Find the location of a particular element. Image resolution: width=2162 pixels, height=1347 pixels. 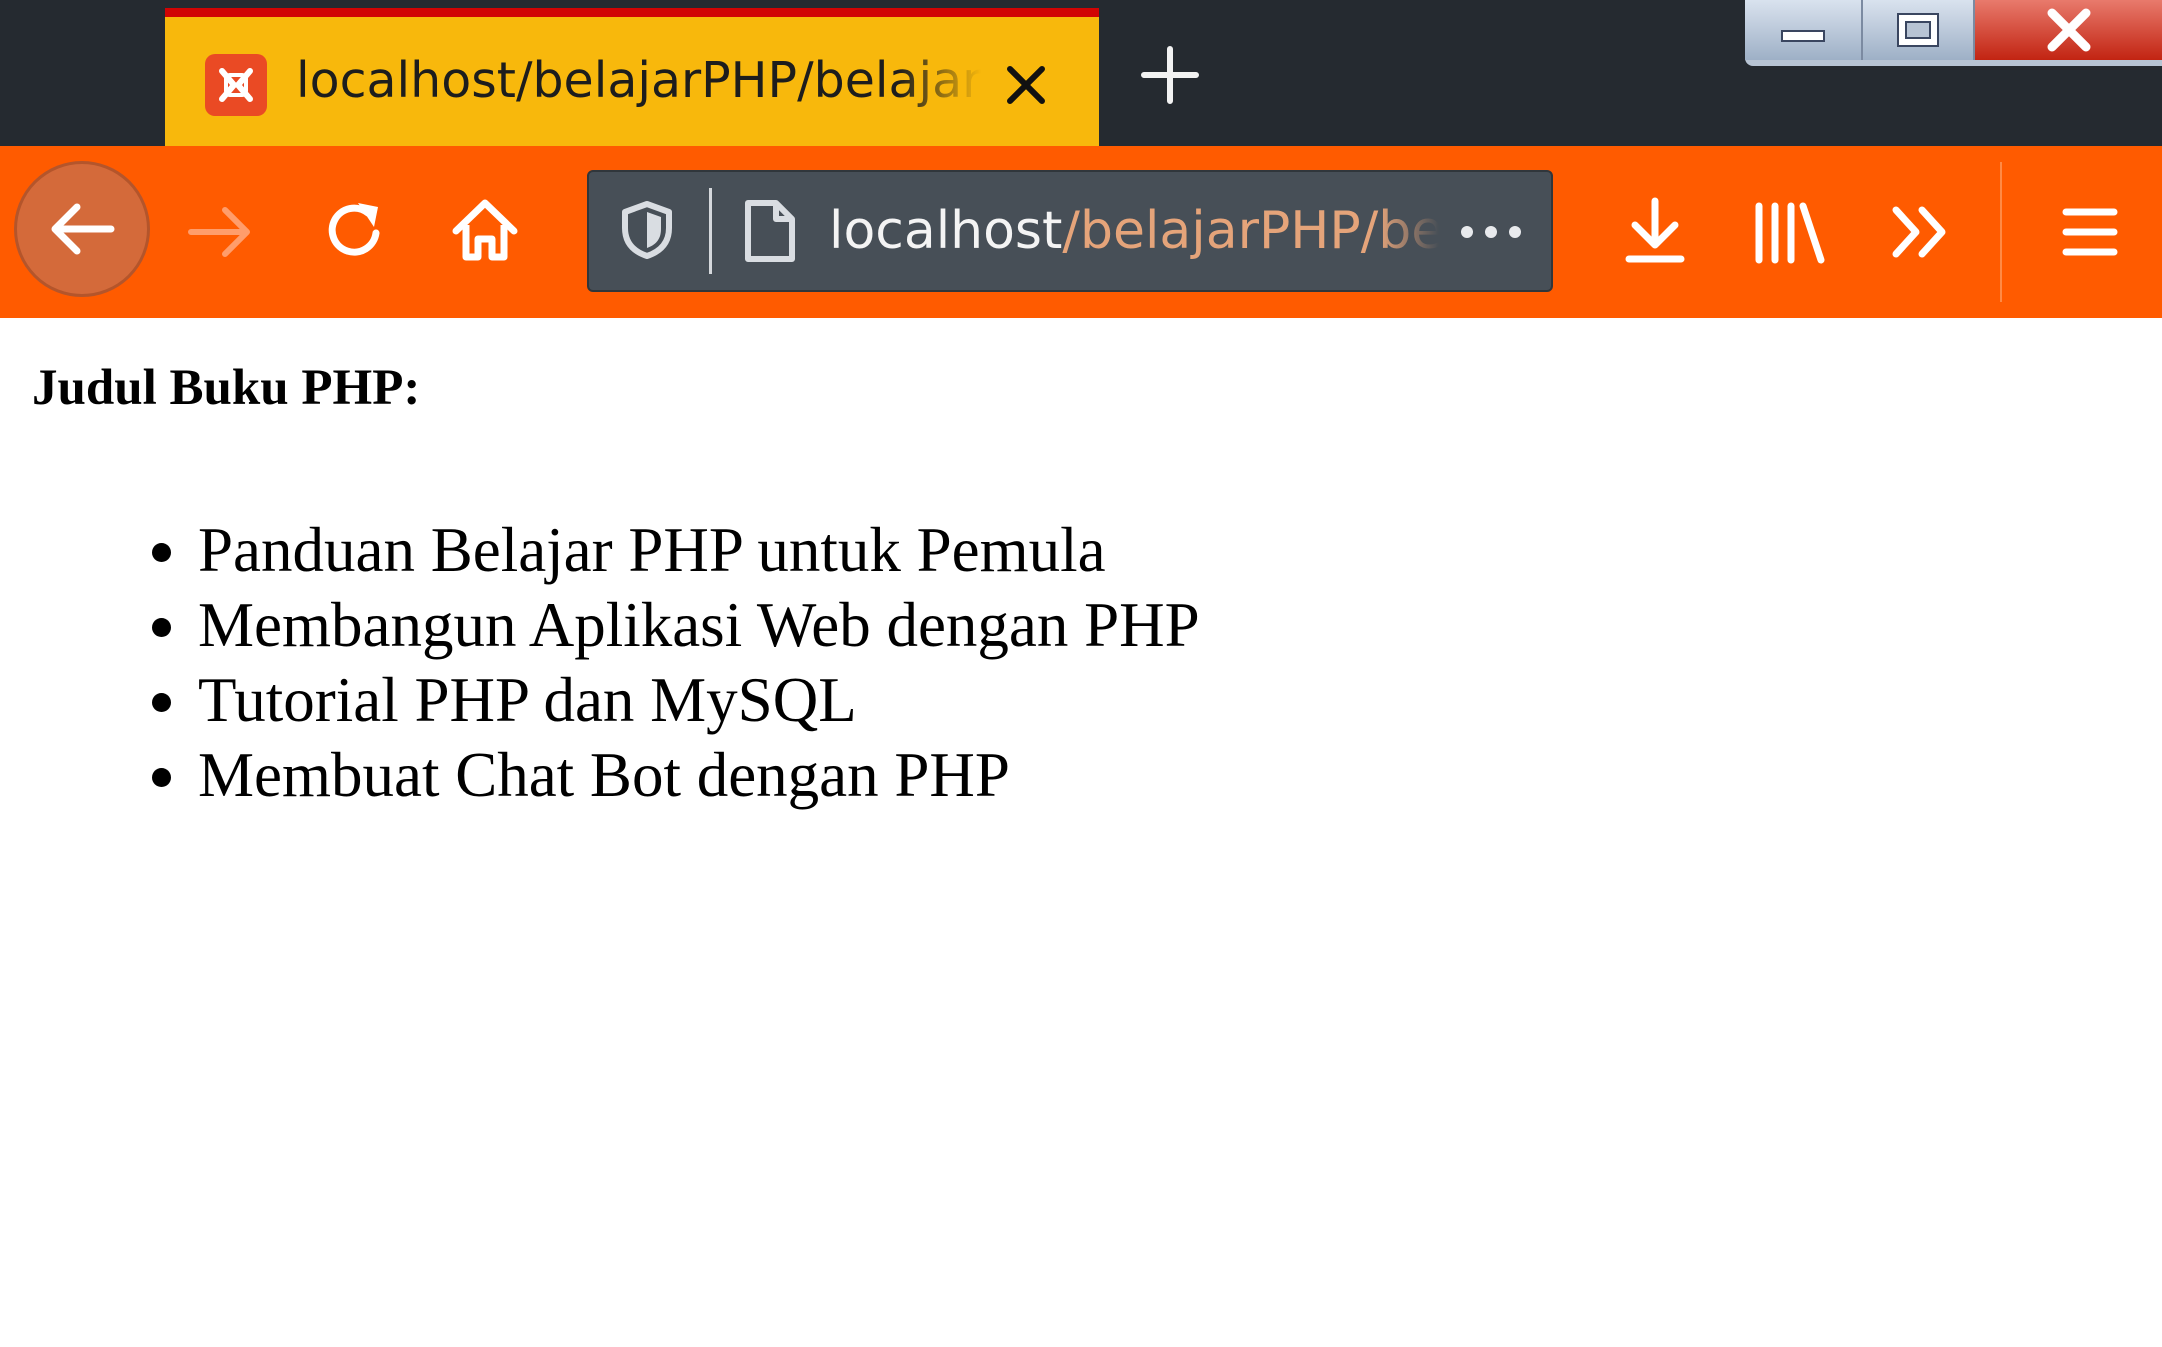

arrow-left-icon is located at coordinates (83, 229).